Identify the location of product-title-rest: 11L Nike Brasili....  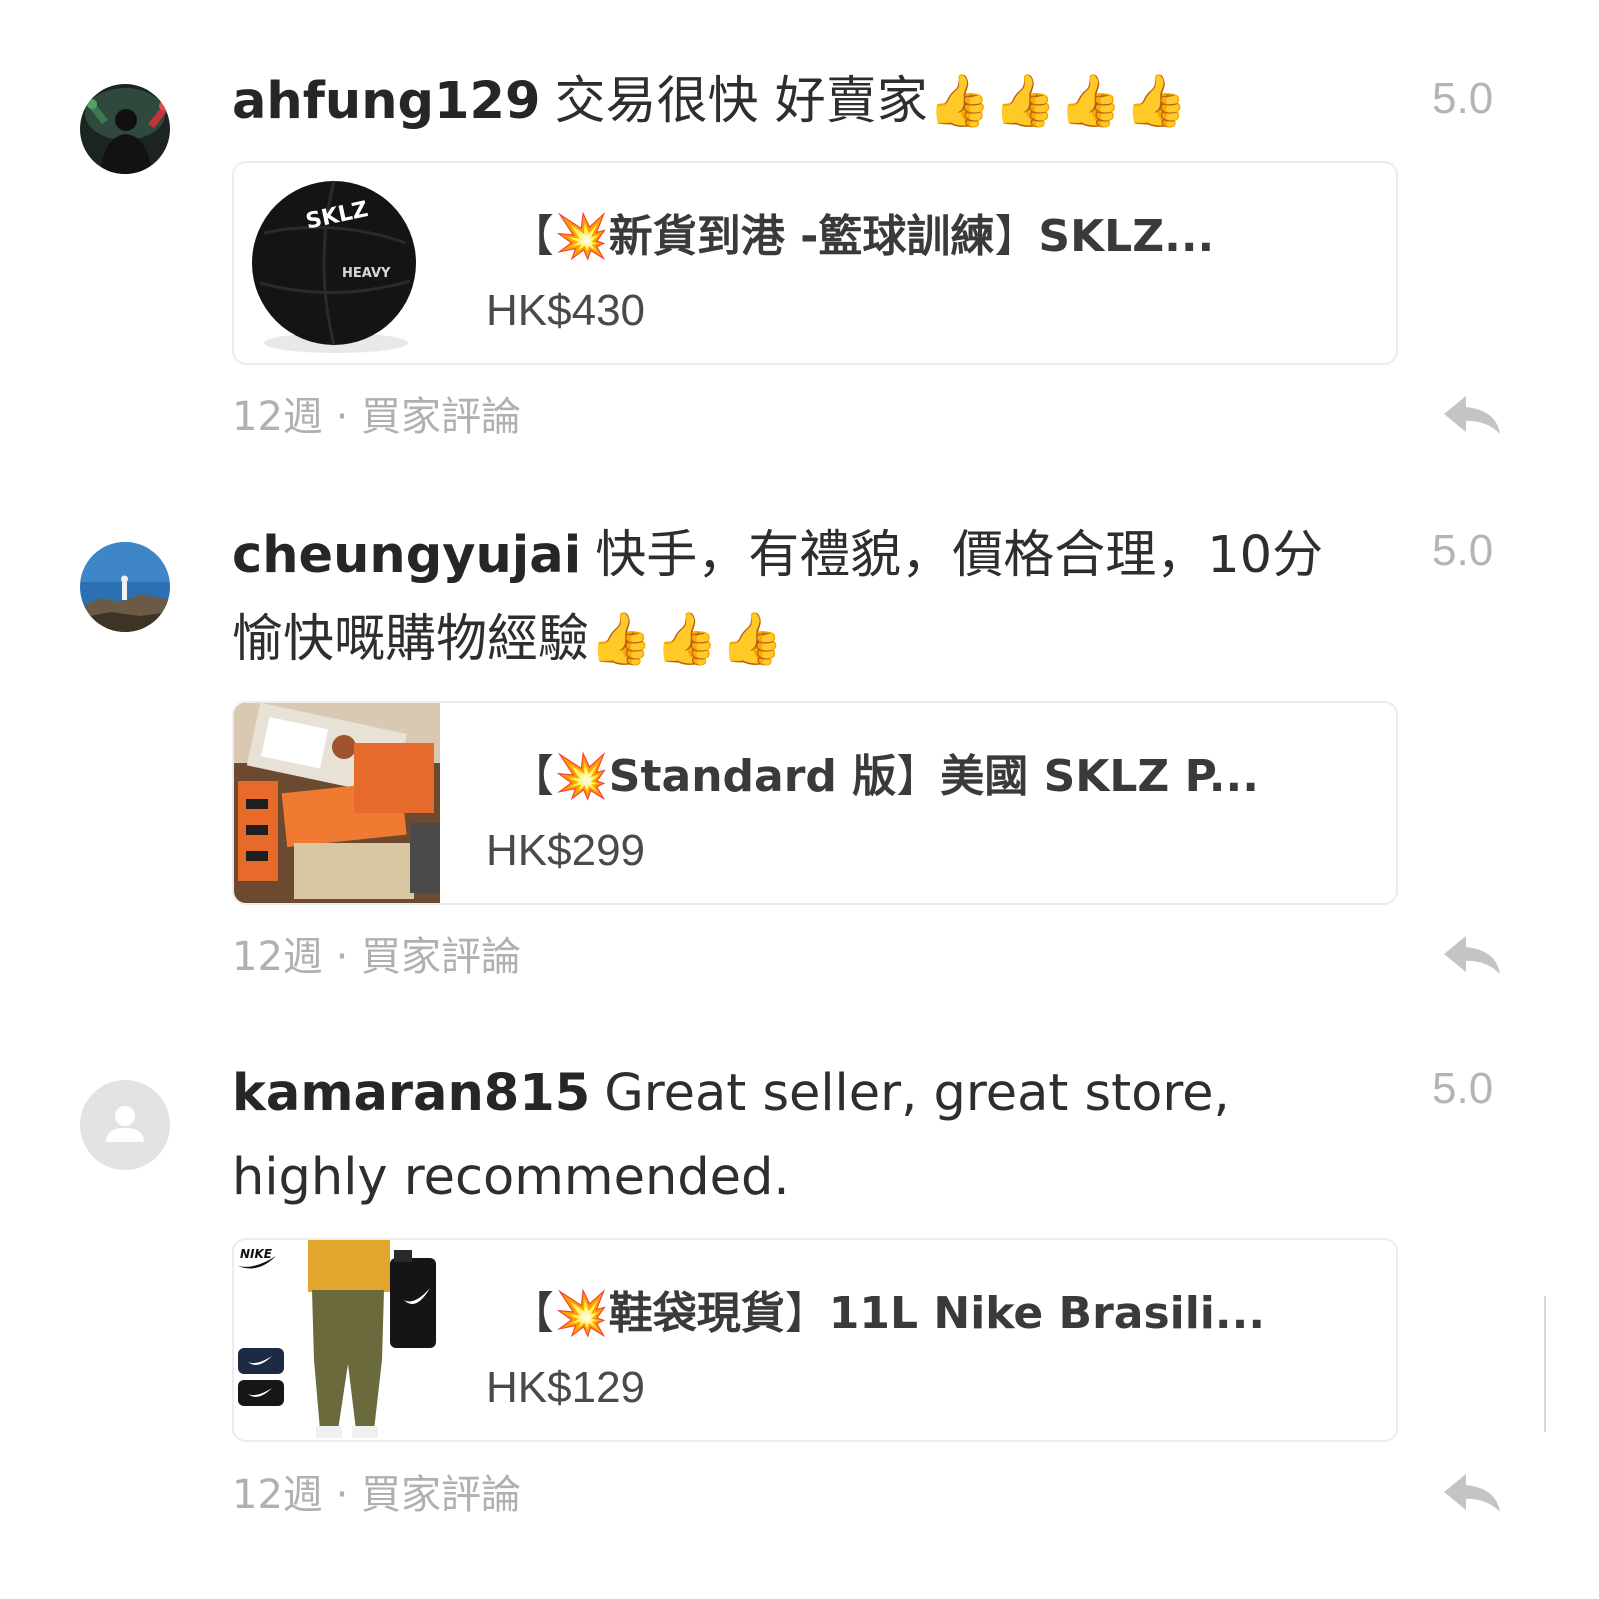
(1047, 1313).